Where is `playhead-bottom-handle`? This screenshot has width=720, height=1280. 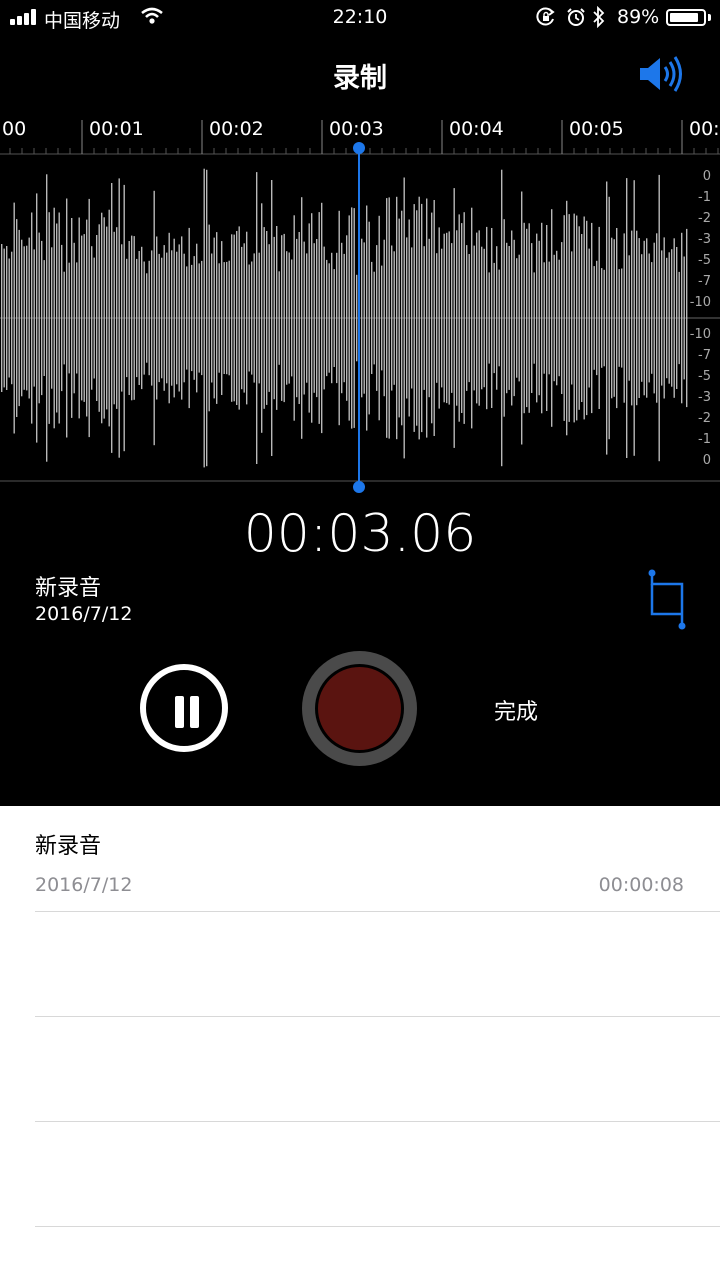
playhead-bottom-handle is located at coordinates (359, 487).